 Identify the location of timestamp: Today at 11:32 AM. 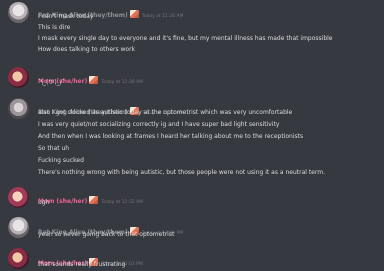
(122, 202).